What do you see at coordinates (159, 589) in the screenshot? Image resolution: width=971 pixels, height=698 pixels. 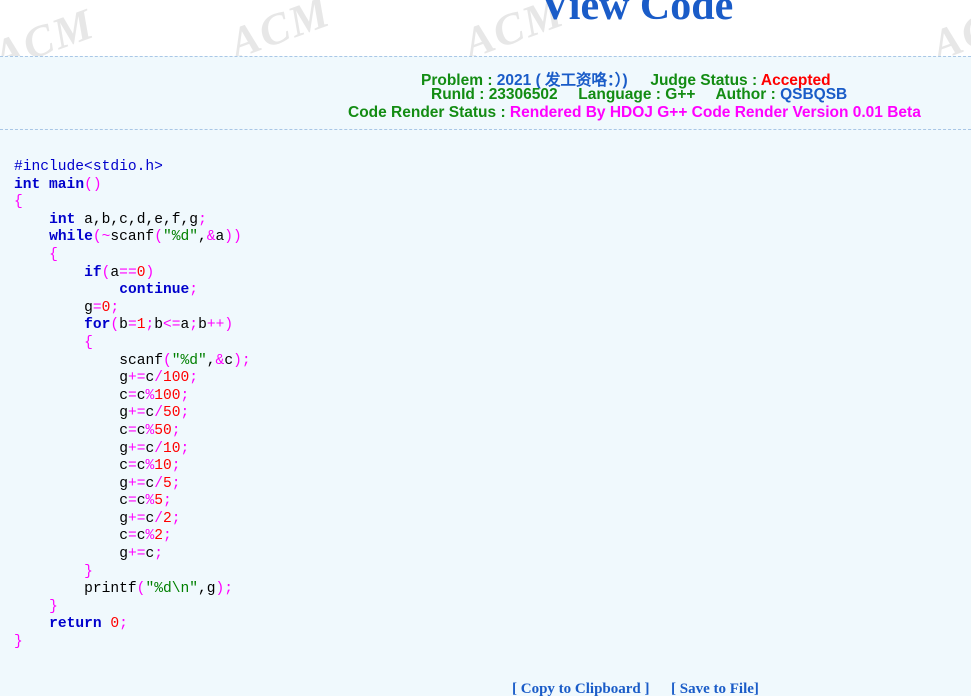 I see `code-line: printf("%d\n",g);` at bounding box center [159, 589].